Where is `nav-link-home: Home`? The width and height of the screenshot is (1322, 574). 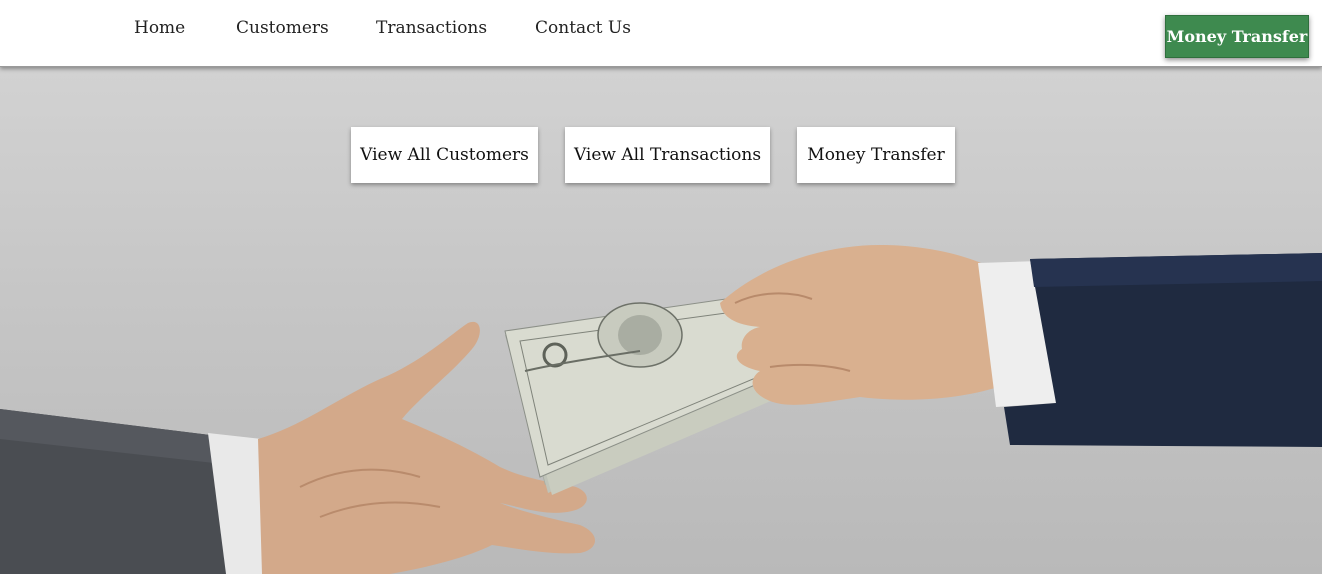
nav-link-home: Home is located at coordinates (159, 28).